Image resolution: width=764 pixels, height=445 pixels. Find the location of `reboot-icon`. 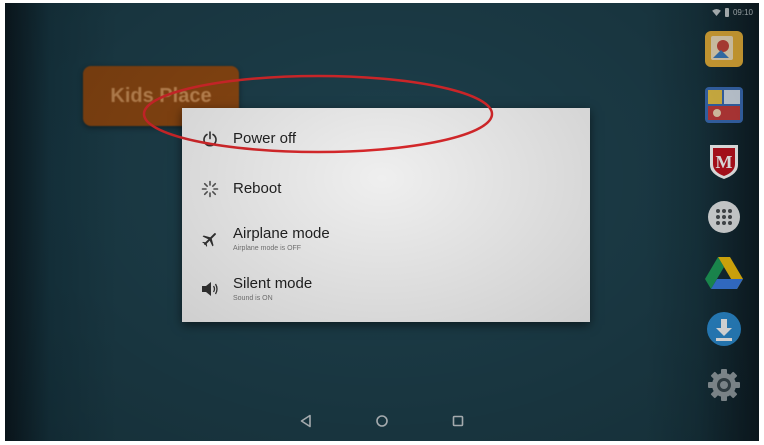

reboot-icon is located at coordinates (210, 189).